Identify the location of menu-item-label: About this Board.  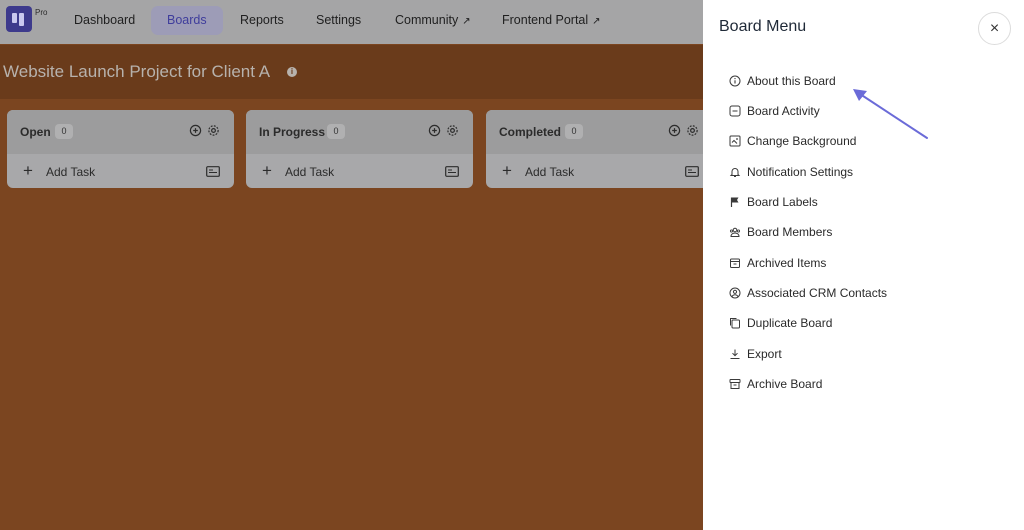
(791, 81).